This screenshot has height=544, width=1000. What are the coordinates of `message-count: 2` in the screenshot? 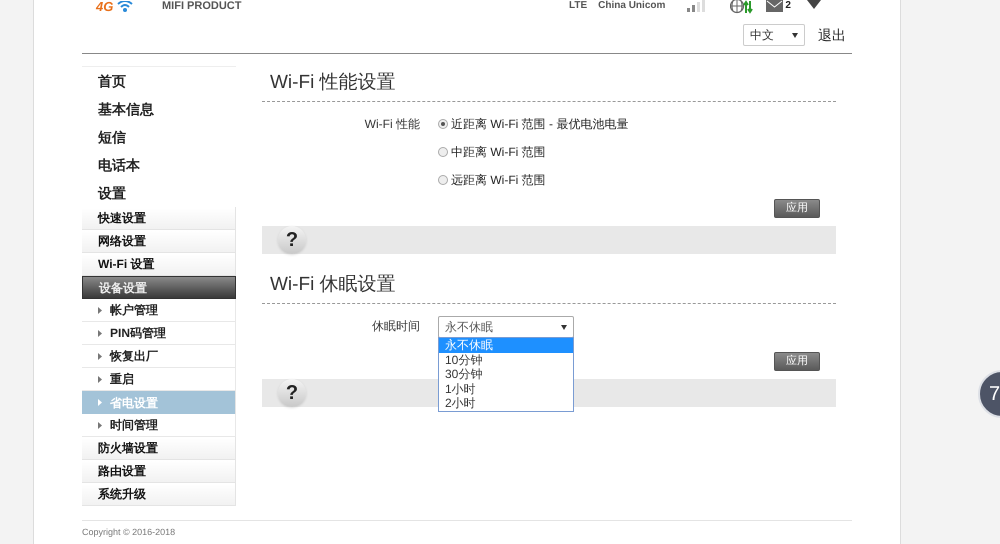 It's located at (788, 5).